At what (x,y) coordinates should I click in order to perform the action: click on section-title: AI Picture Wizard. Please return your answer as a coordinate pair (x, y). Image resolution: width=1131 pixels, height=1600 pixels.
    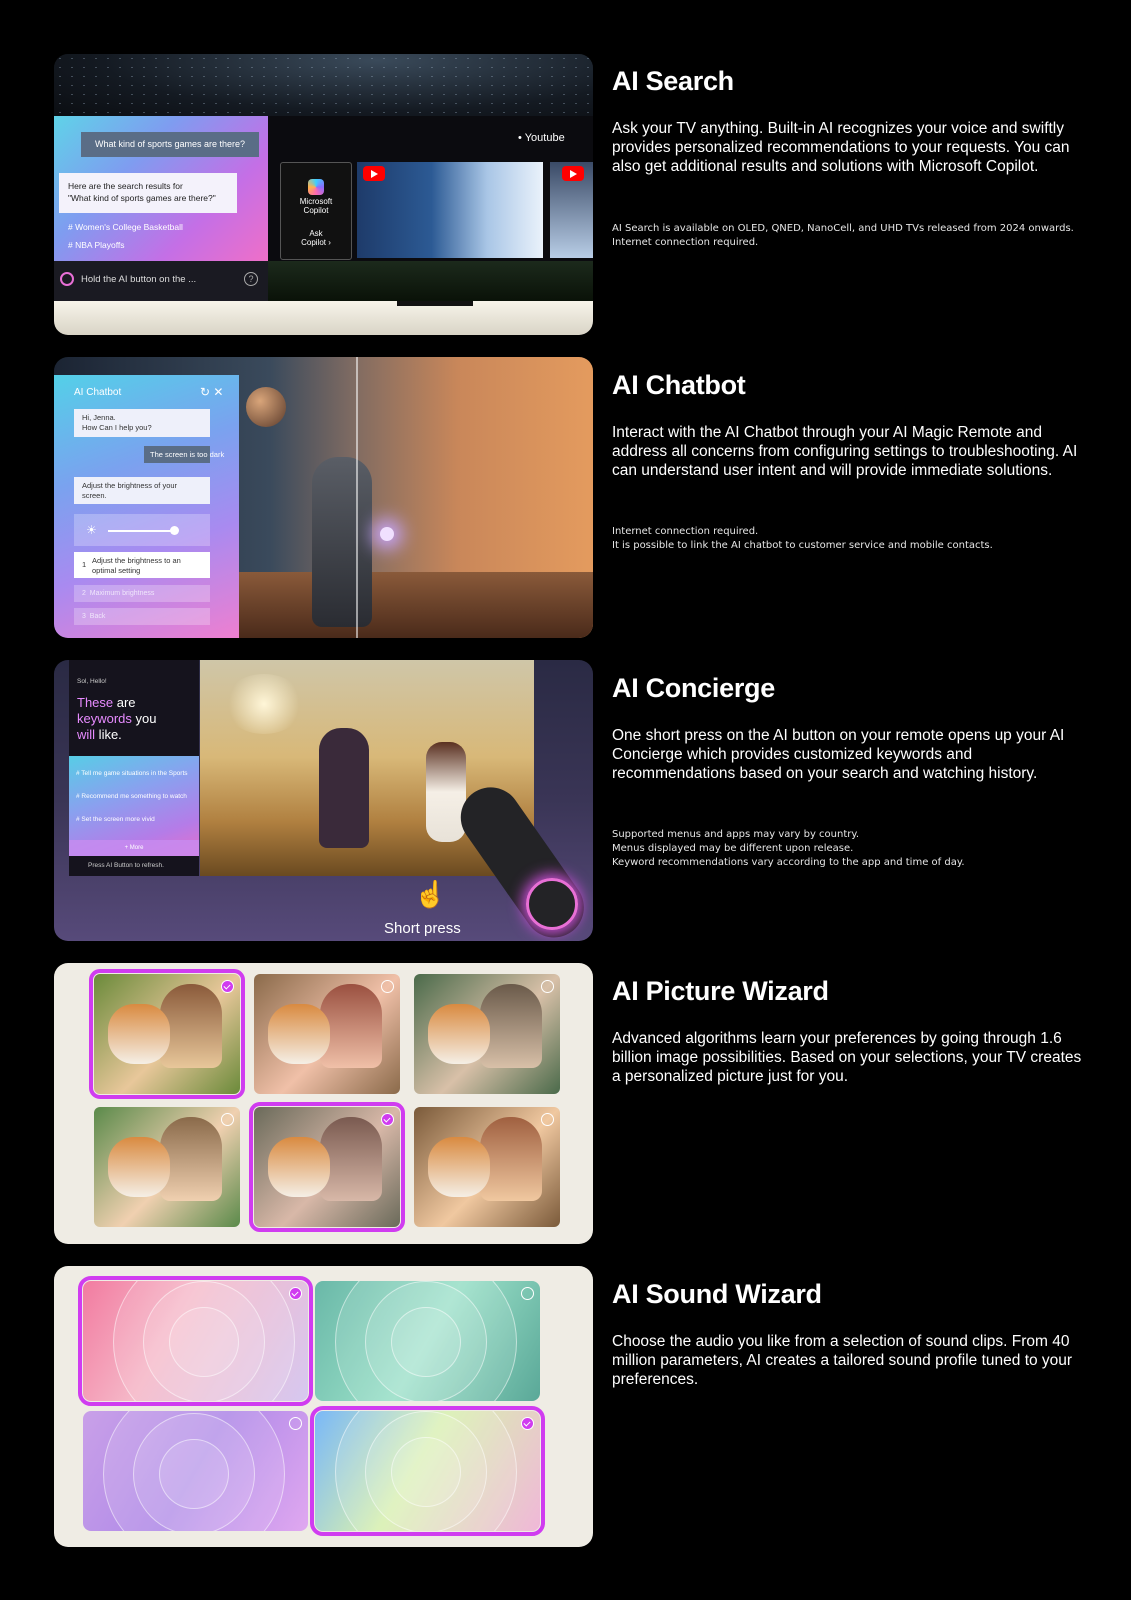
    Looking at the image, I should click on (720, 991).